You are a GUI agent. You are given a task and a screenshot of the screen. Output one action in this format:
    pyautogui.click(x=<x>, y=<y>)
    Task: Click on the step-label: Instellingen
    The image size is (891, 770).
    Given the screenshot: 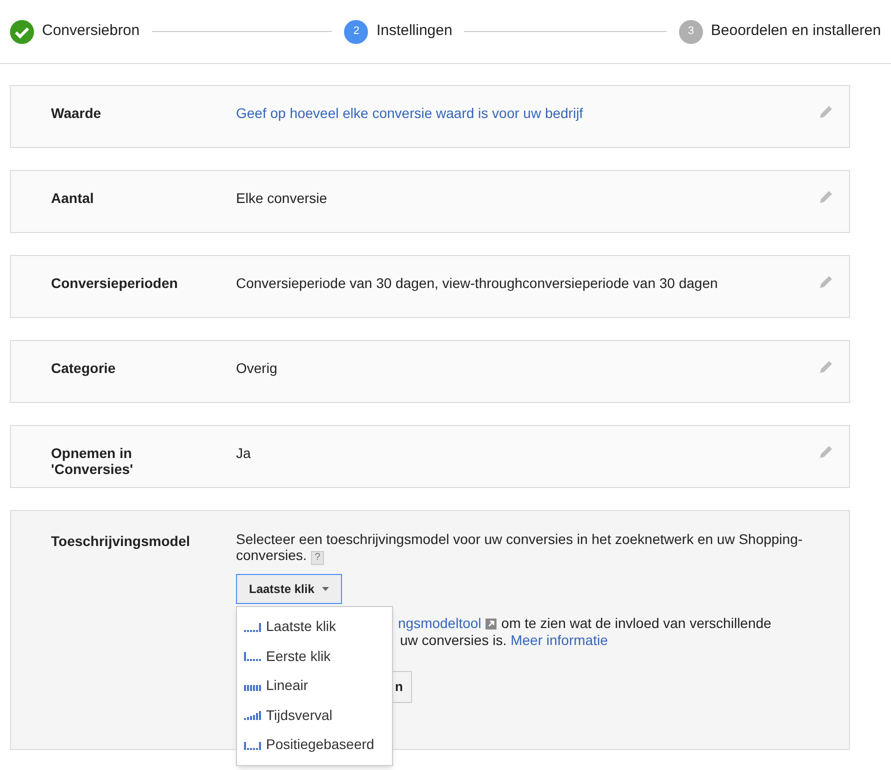 What is the action you would take?
    pyautogui.click(x=414, y=31)
    